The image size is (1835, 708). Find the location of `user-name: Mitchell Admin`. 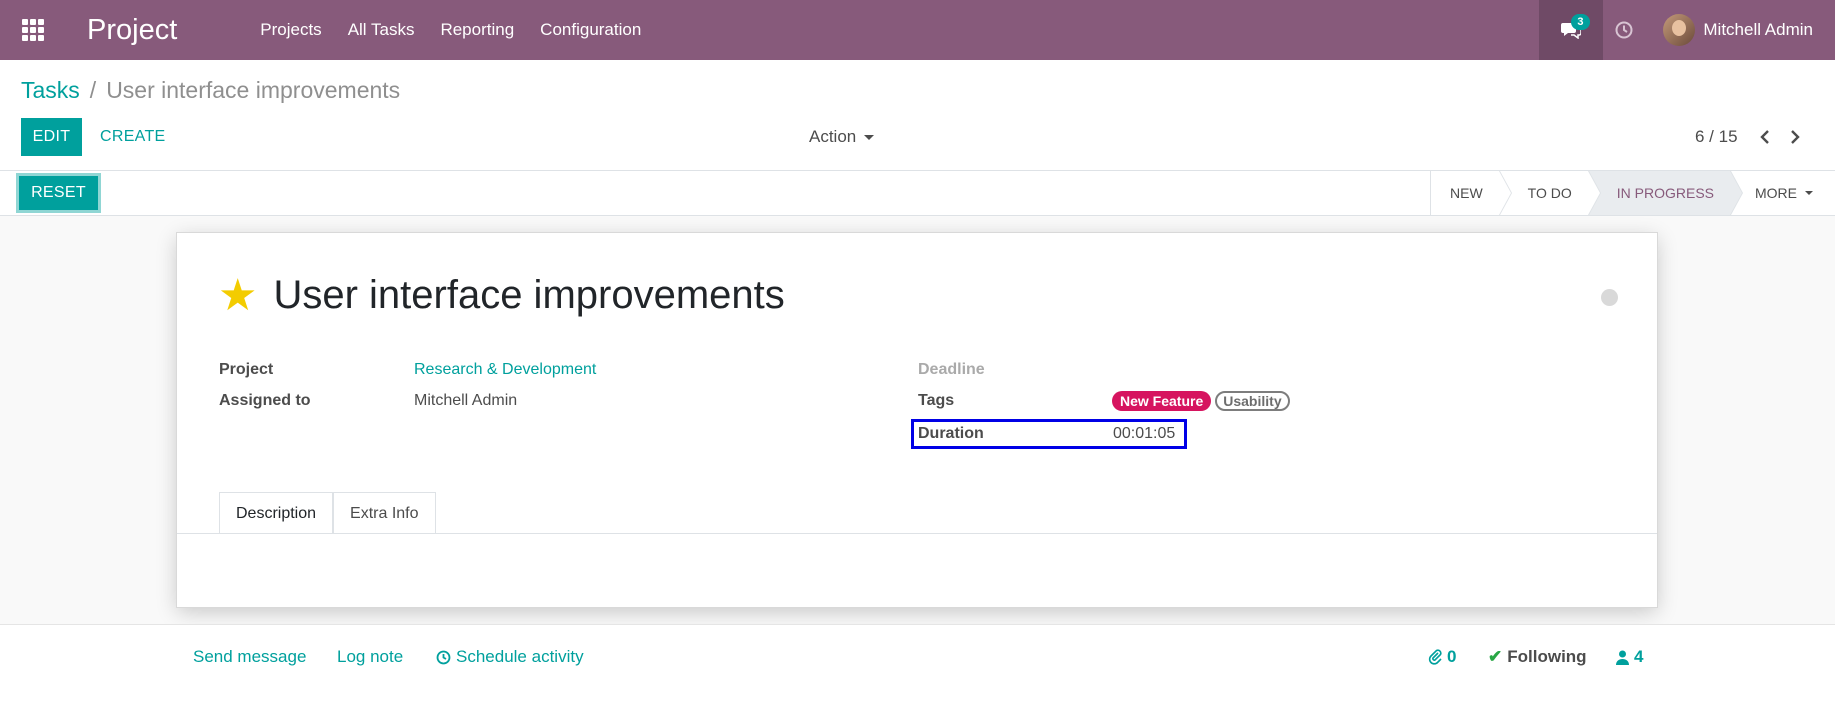

user-name: Mitchell Admin is located at coordinates (1758, 29).